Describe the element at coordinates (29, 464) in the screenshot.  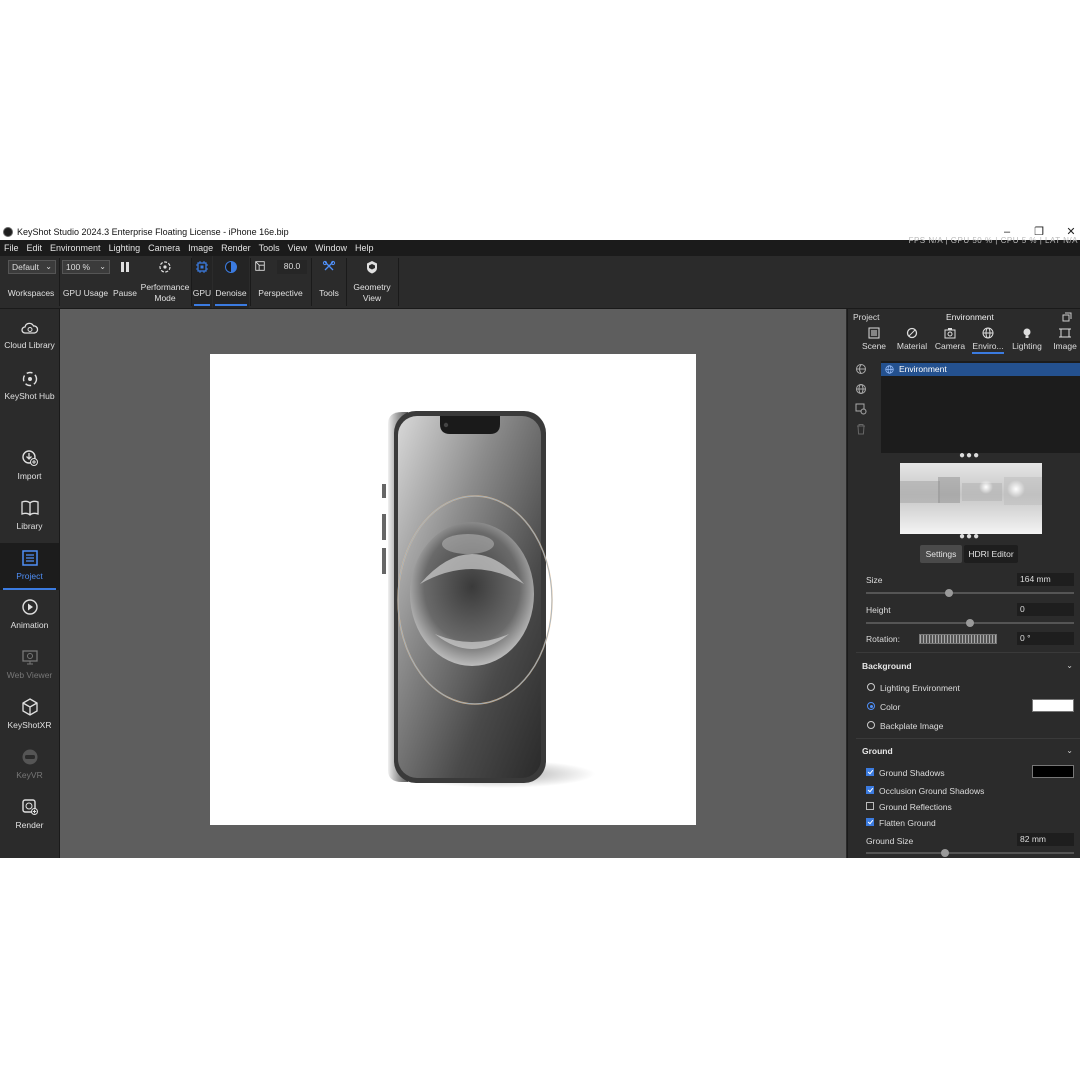
I see `sidebar-item-import: Import` at that location.